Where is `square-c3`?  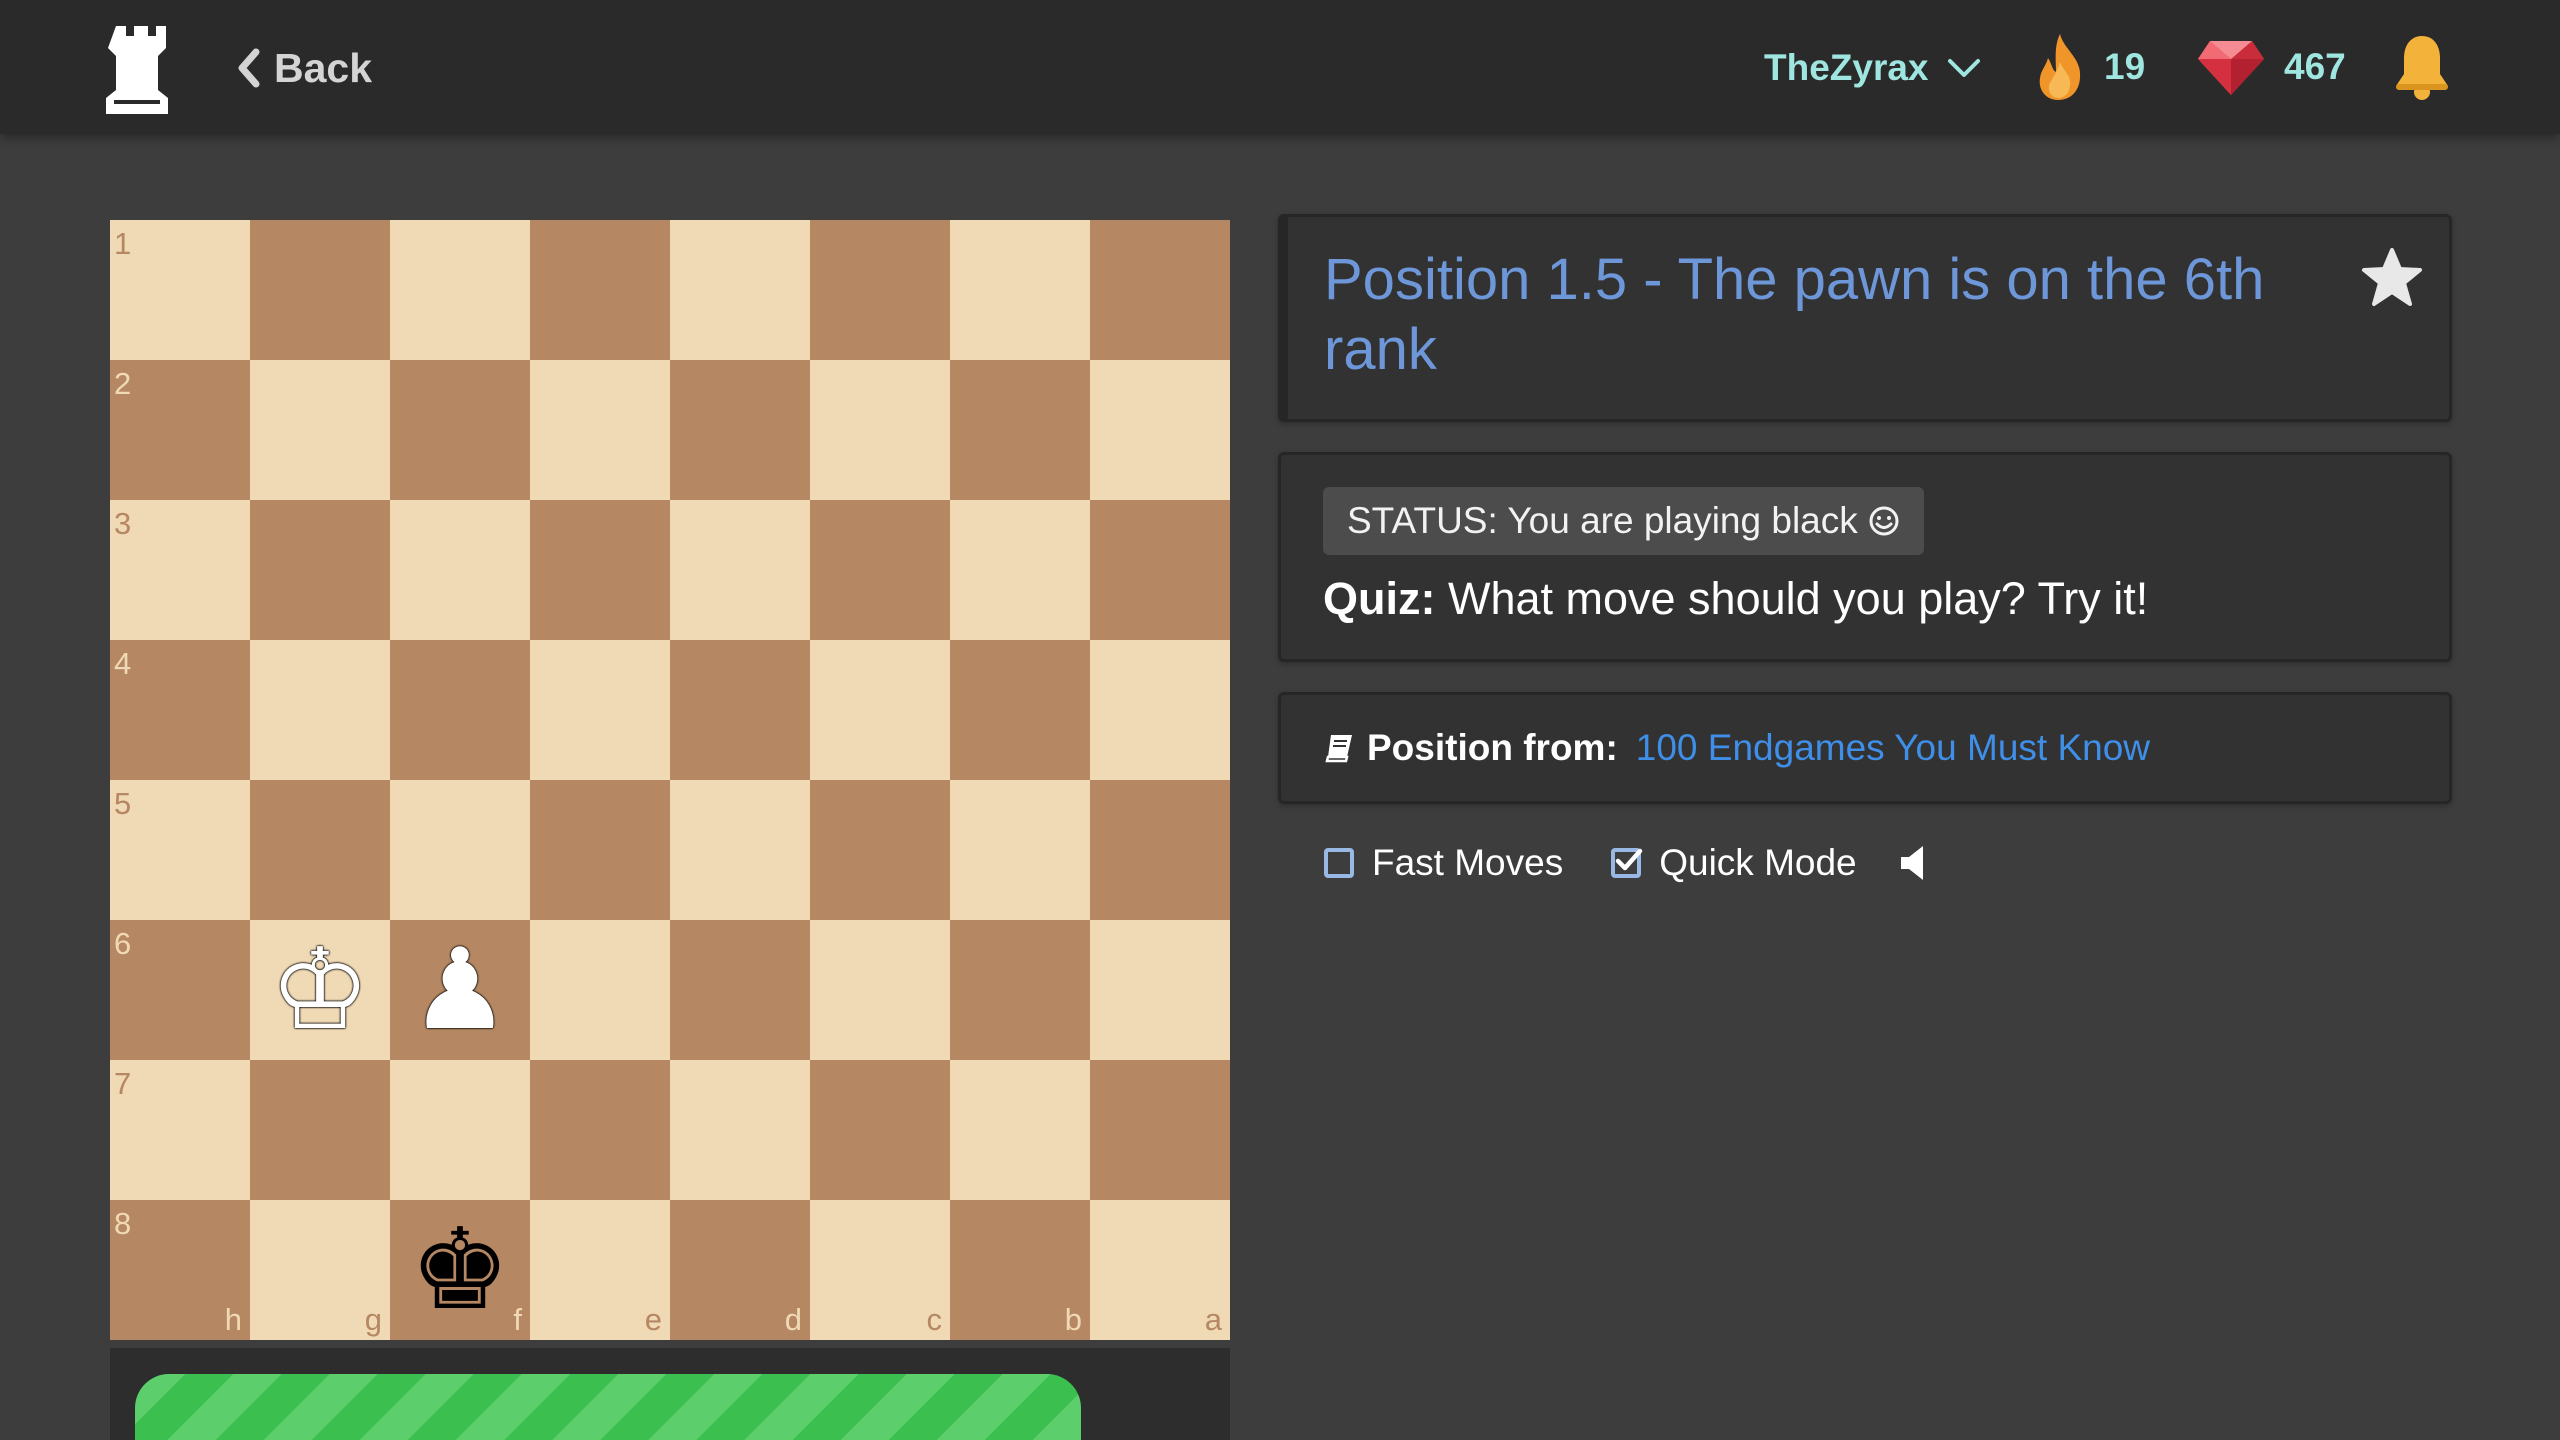 square-c3 is located at coordinates (880, 570).